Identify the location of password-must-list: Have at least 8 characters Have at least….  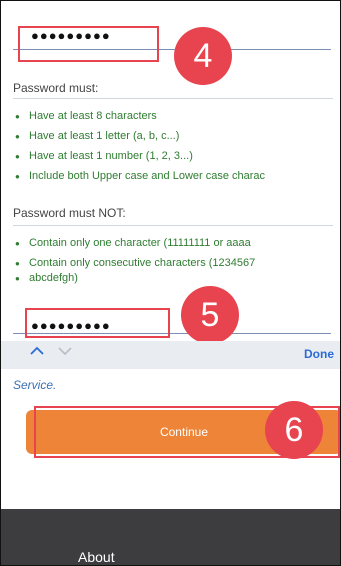
(176, 149).